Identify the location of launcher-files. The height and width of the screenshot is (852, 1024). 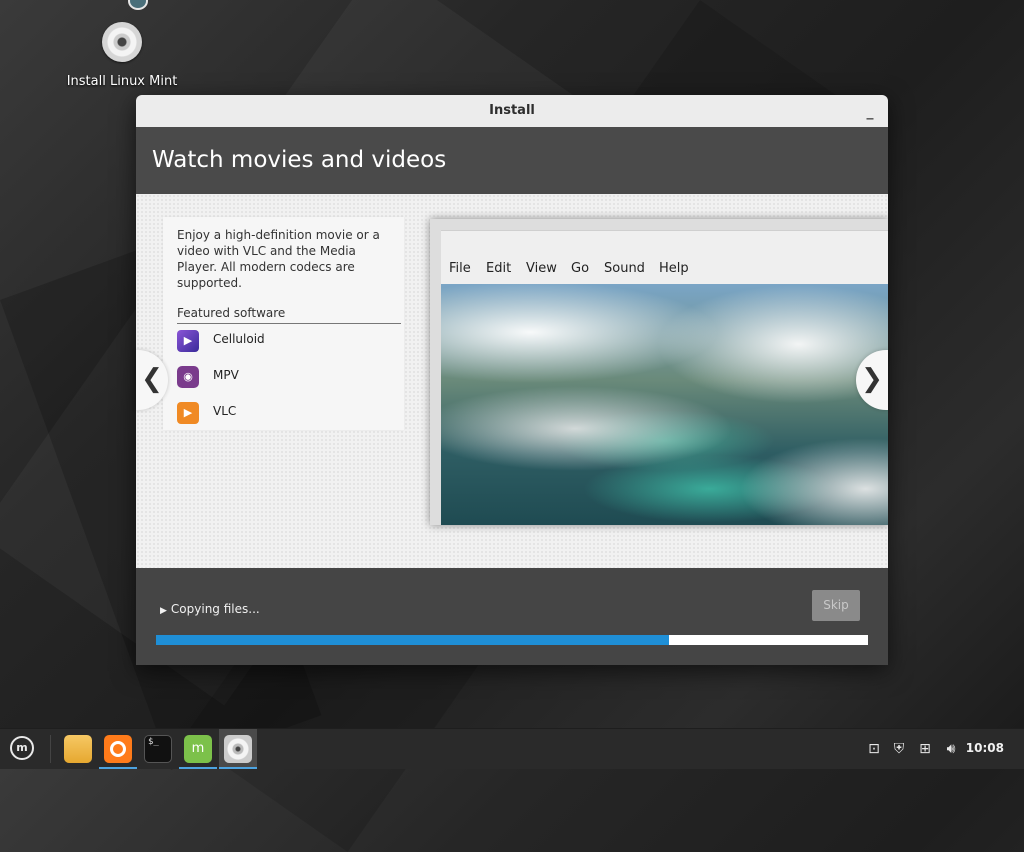
(78, 749).